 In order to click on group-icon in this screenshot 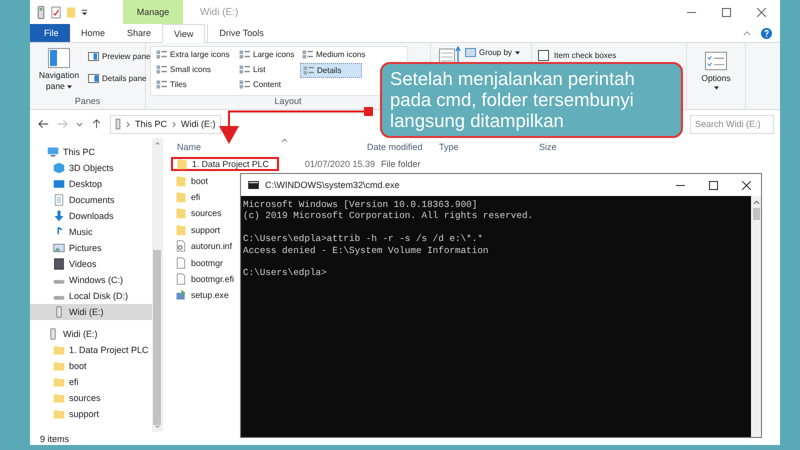, I will do `click(470, 52)`.